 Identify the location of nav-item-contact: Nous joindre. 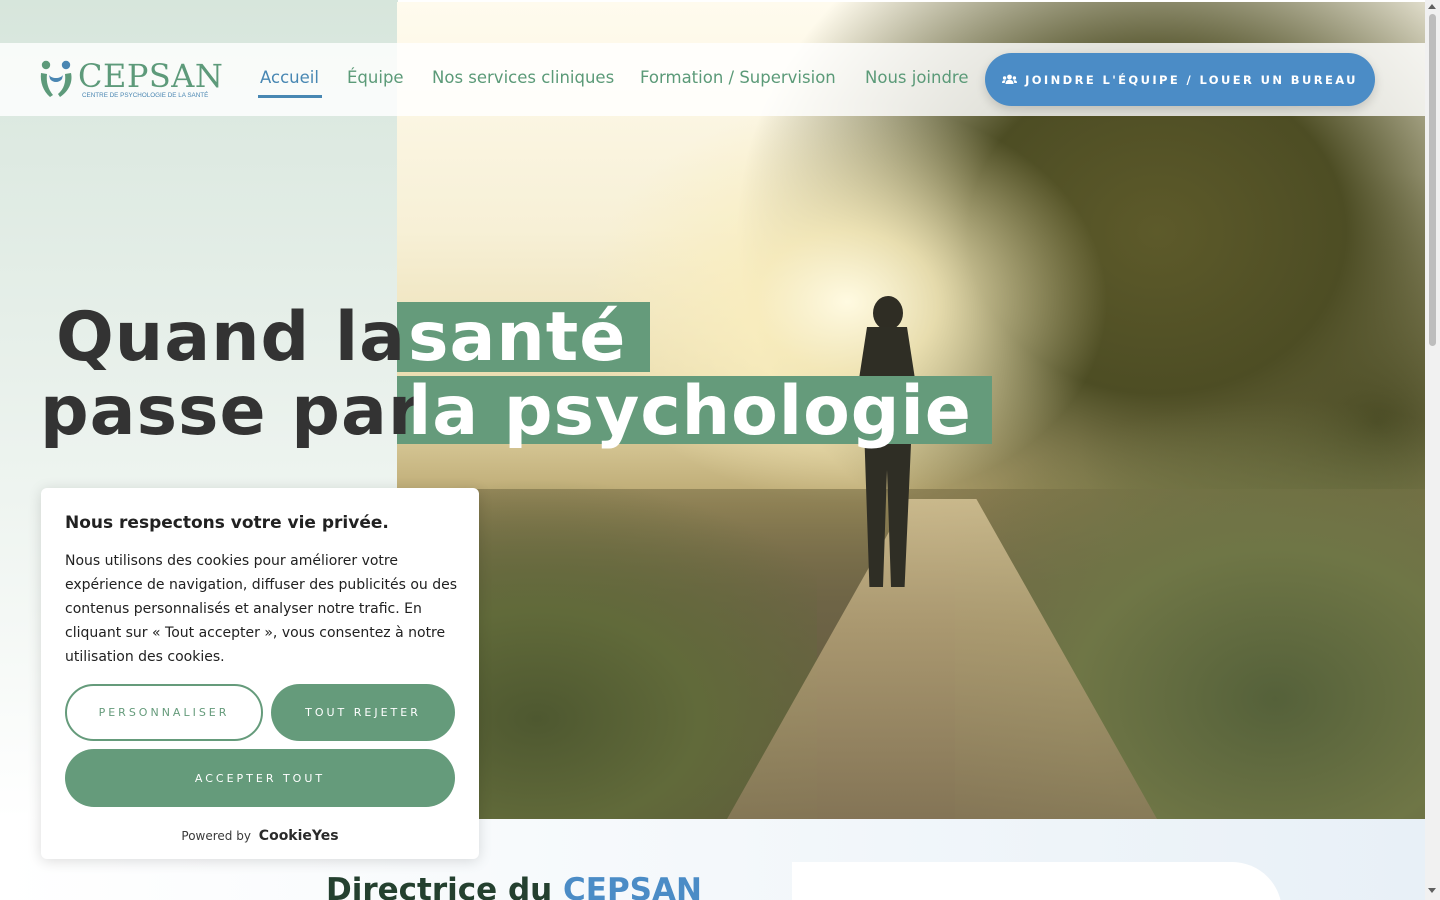
(917, 77).